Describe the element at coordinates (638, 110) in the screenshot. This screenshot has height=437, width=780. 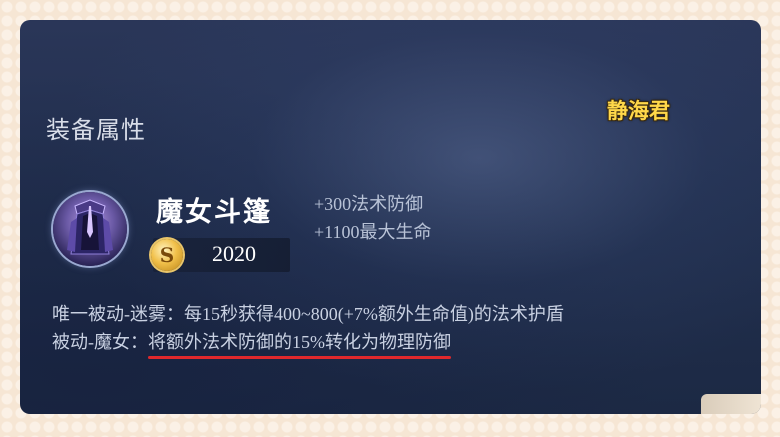
I see `watermark: 静海君` at that location.